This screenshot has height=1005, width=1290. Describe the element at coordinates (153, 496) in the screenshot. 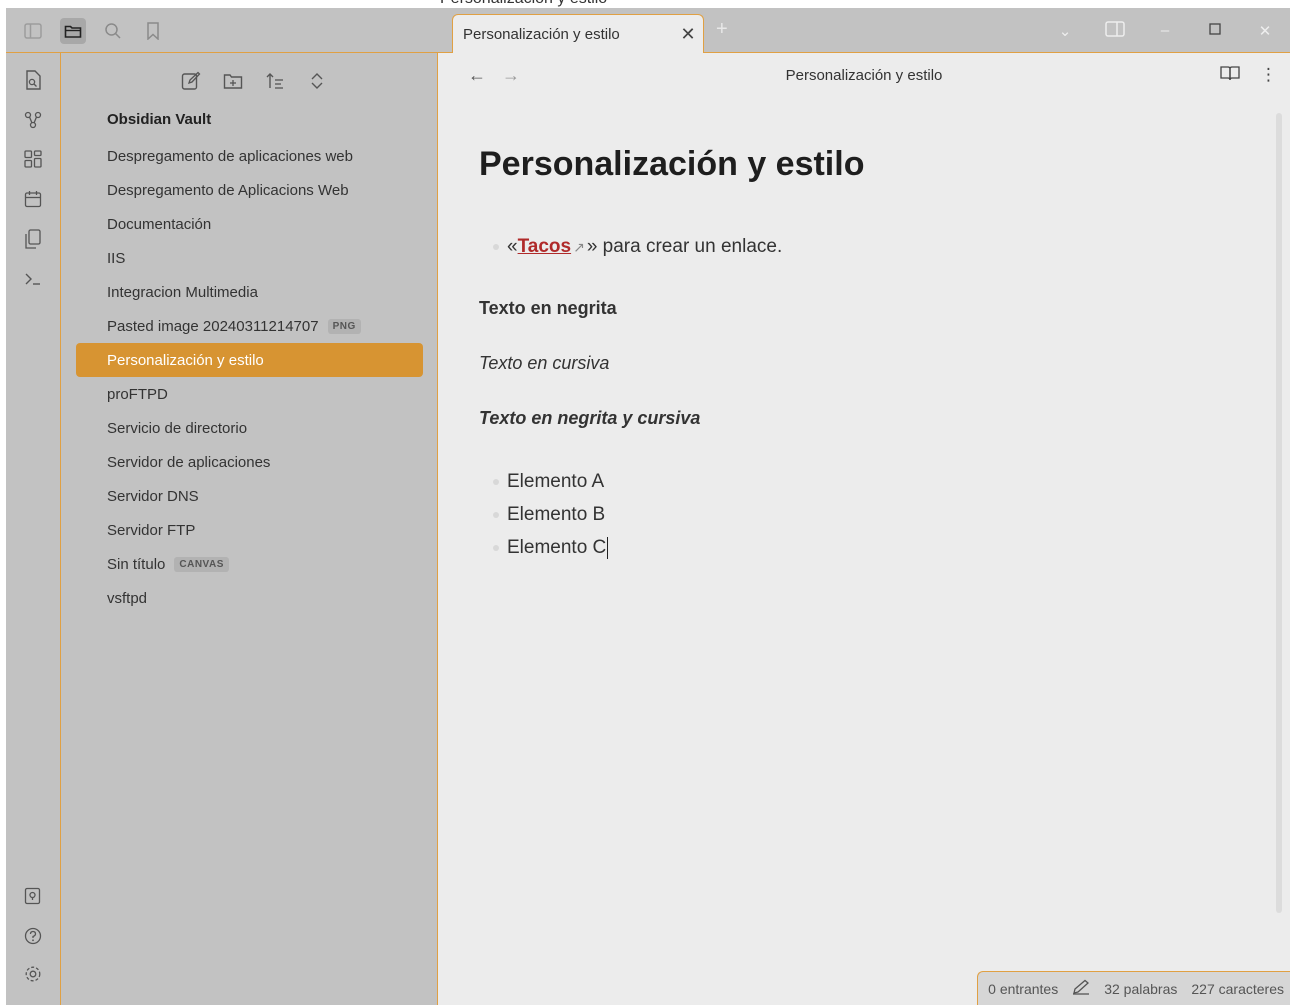

I see `file-label: Servidor DNS` at that location.